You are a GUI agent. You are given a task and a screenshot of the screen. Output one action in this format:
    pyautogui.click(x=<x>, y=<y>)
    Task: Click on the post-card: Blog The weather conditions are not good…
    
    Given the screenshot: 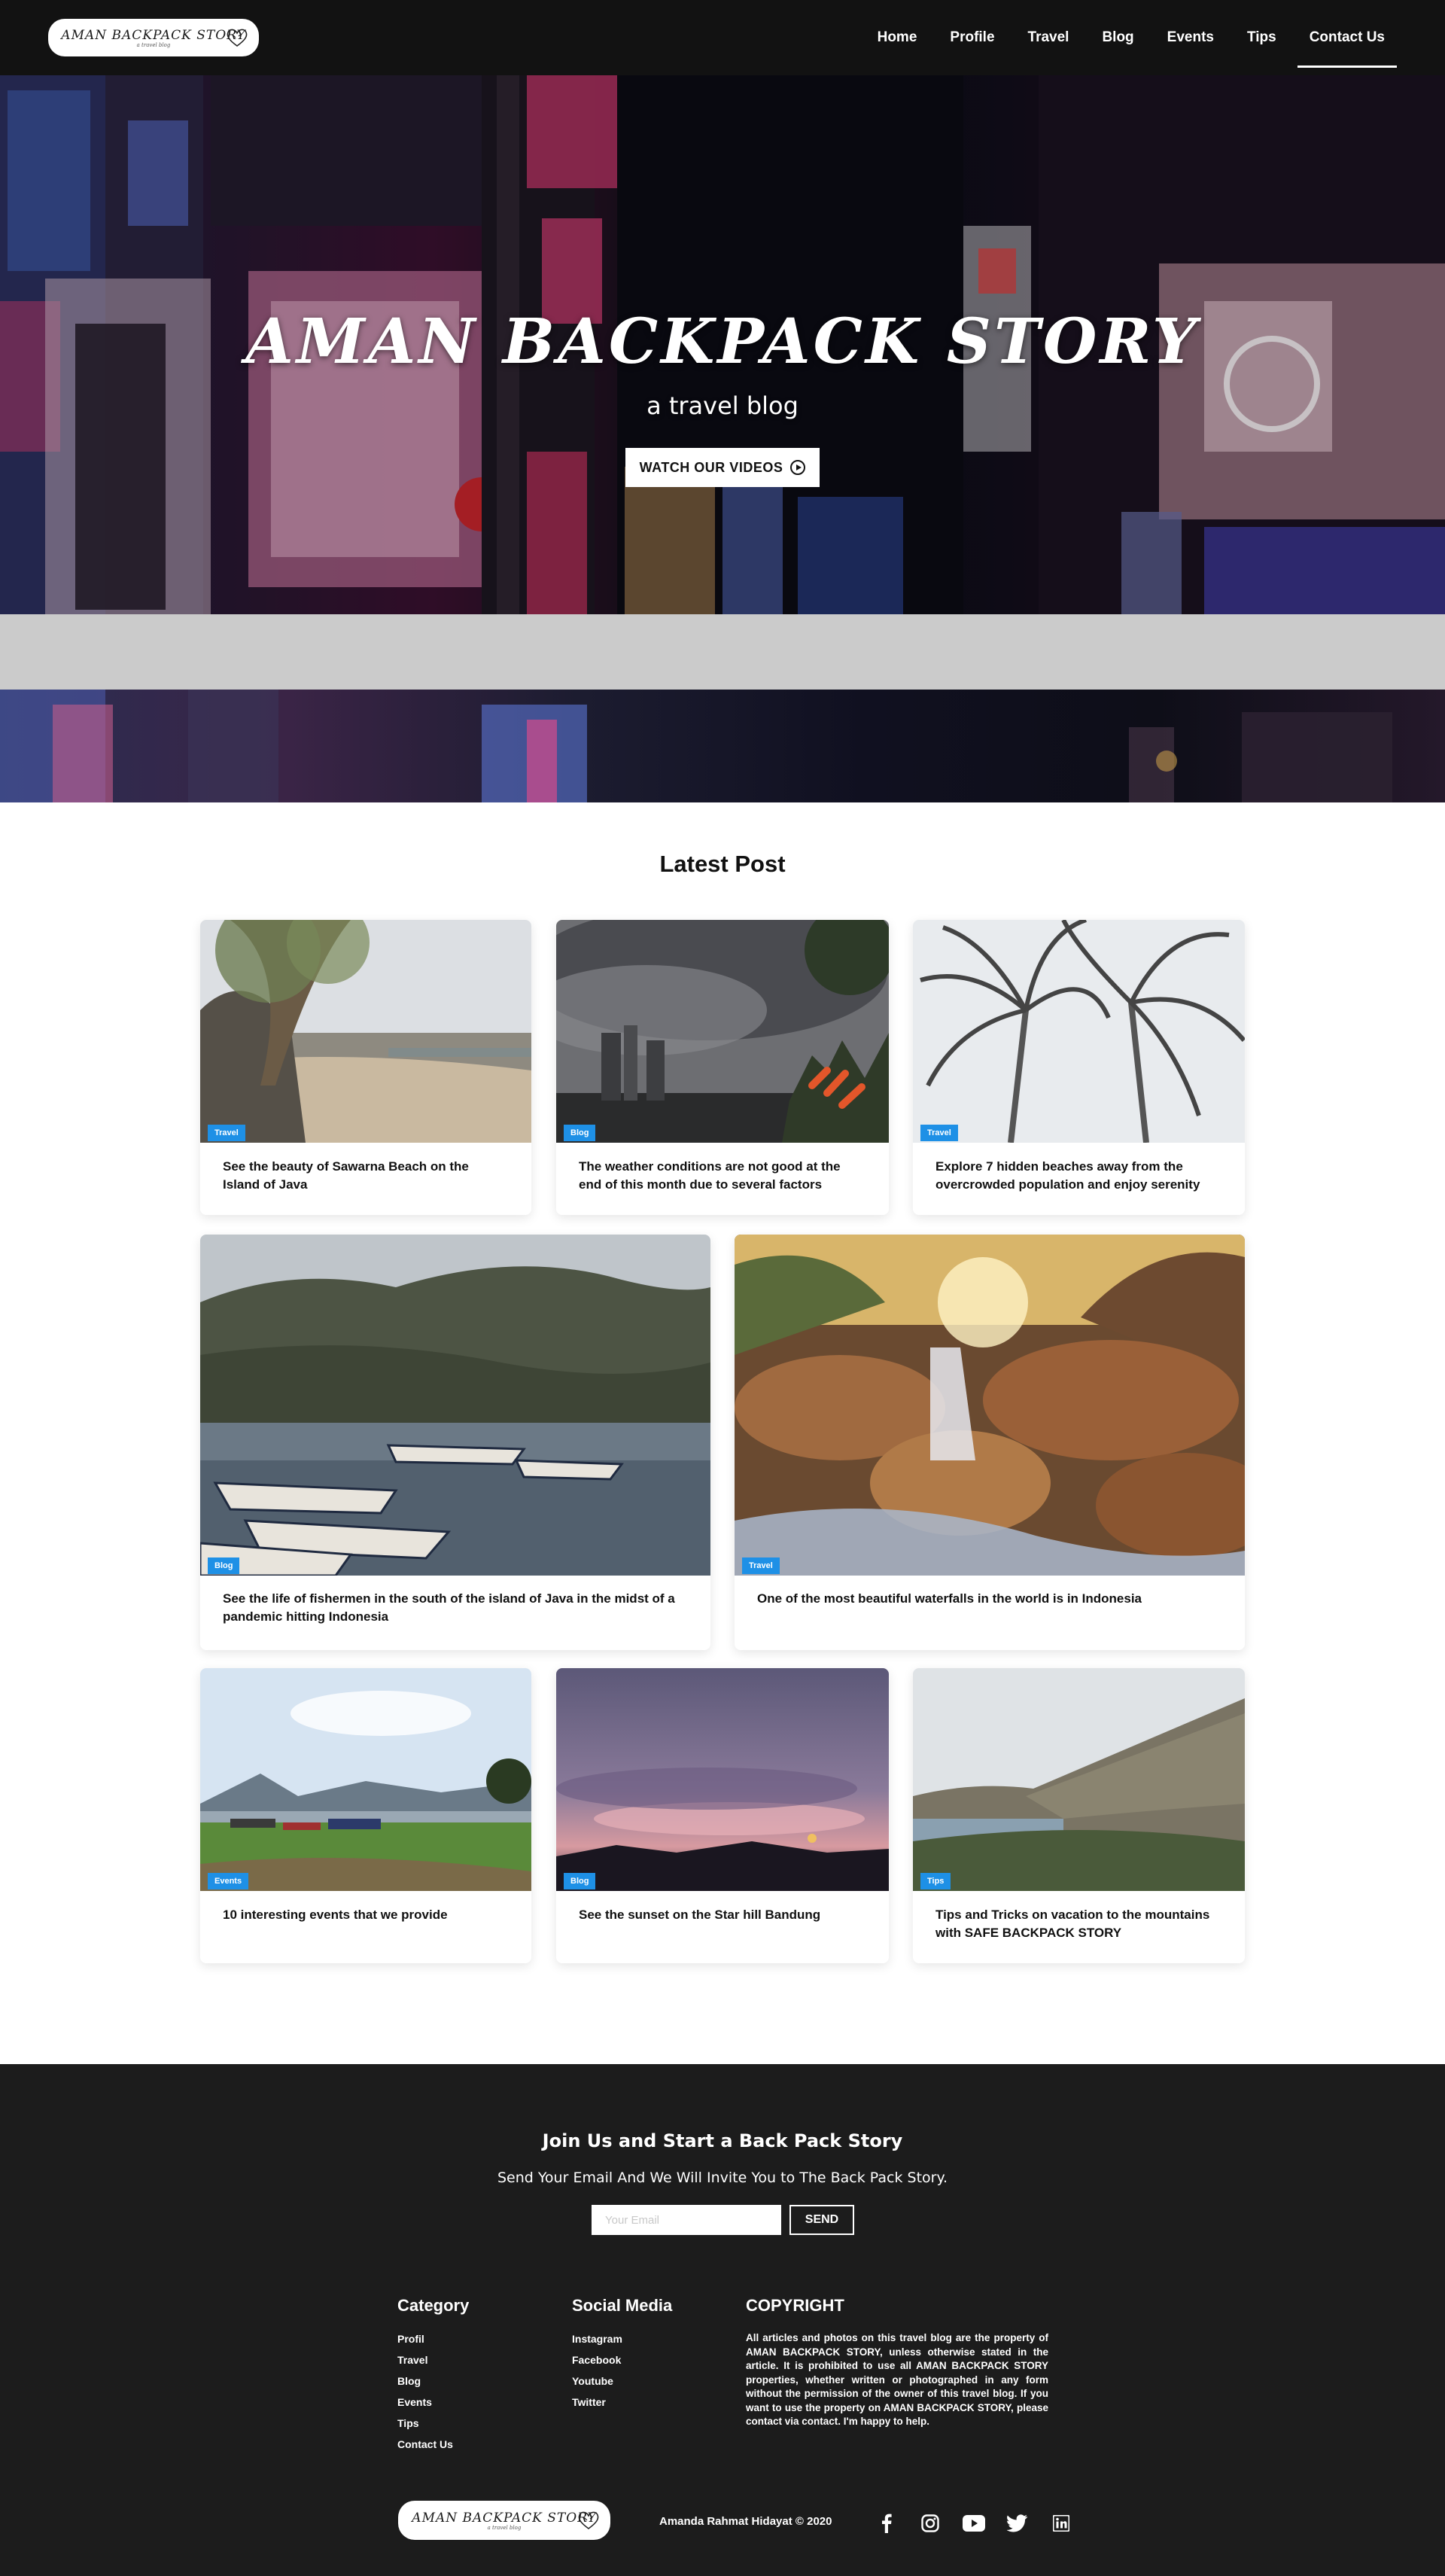 What is the action you would take?
    pyautogui.click(x=722, y=1067)
    